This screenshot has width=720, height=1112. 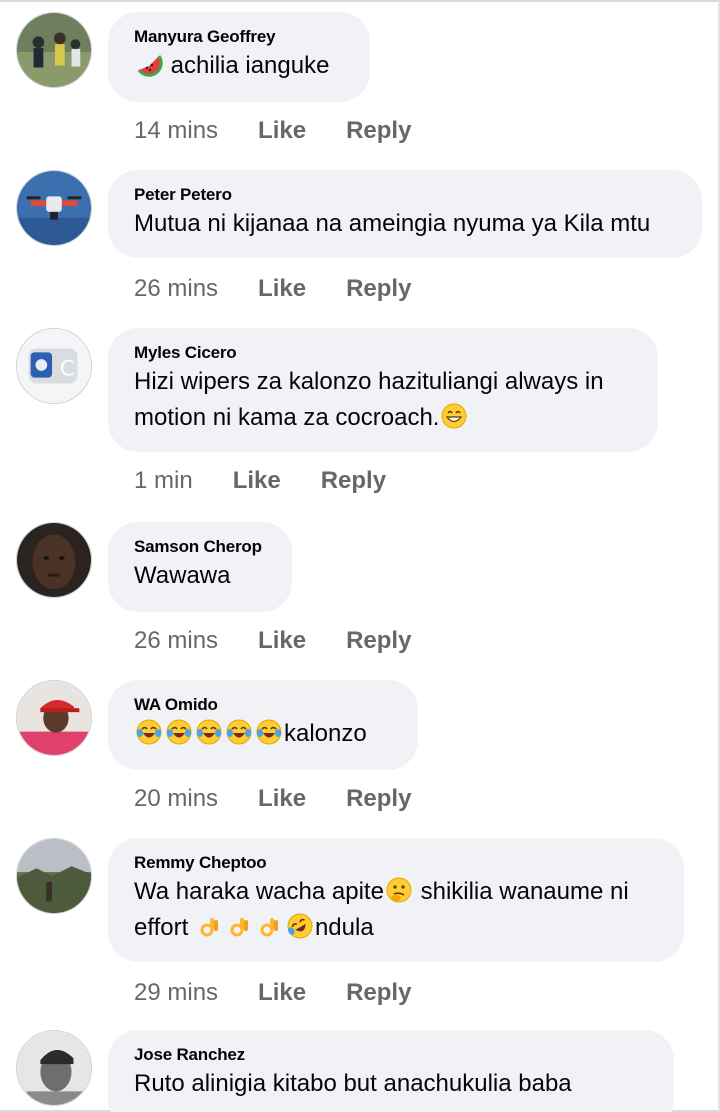 What do you see at coordinates (182, 575) in the screenshot?
I see `comment-text: Wawawa` at bounding box center [182, 575].